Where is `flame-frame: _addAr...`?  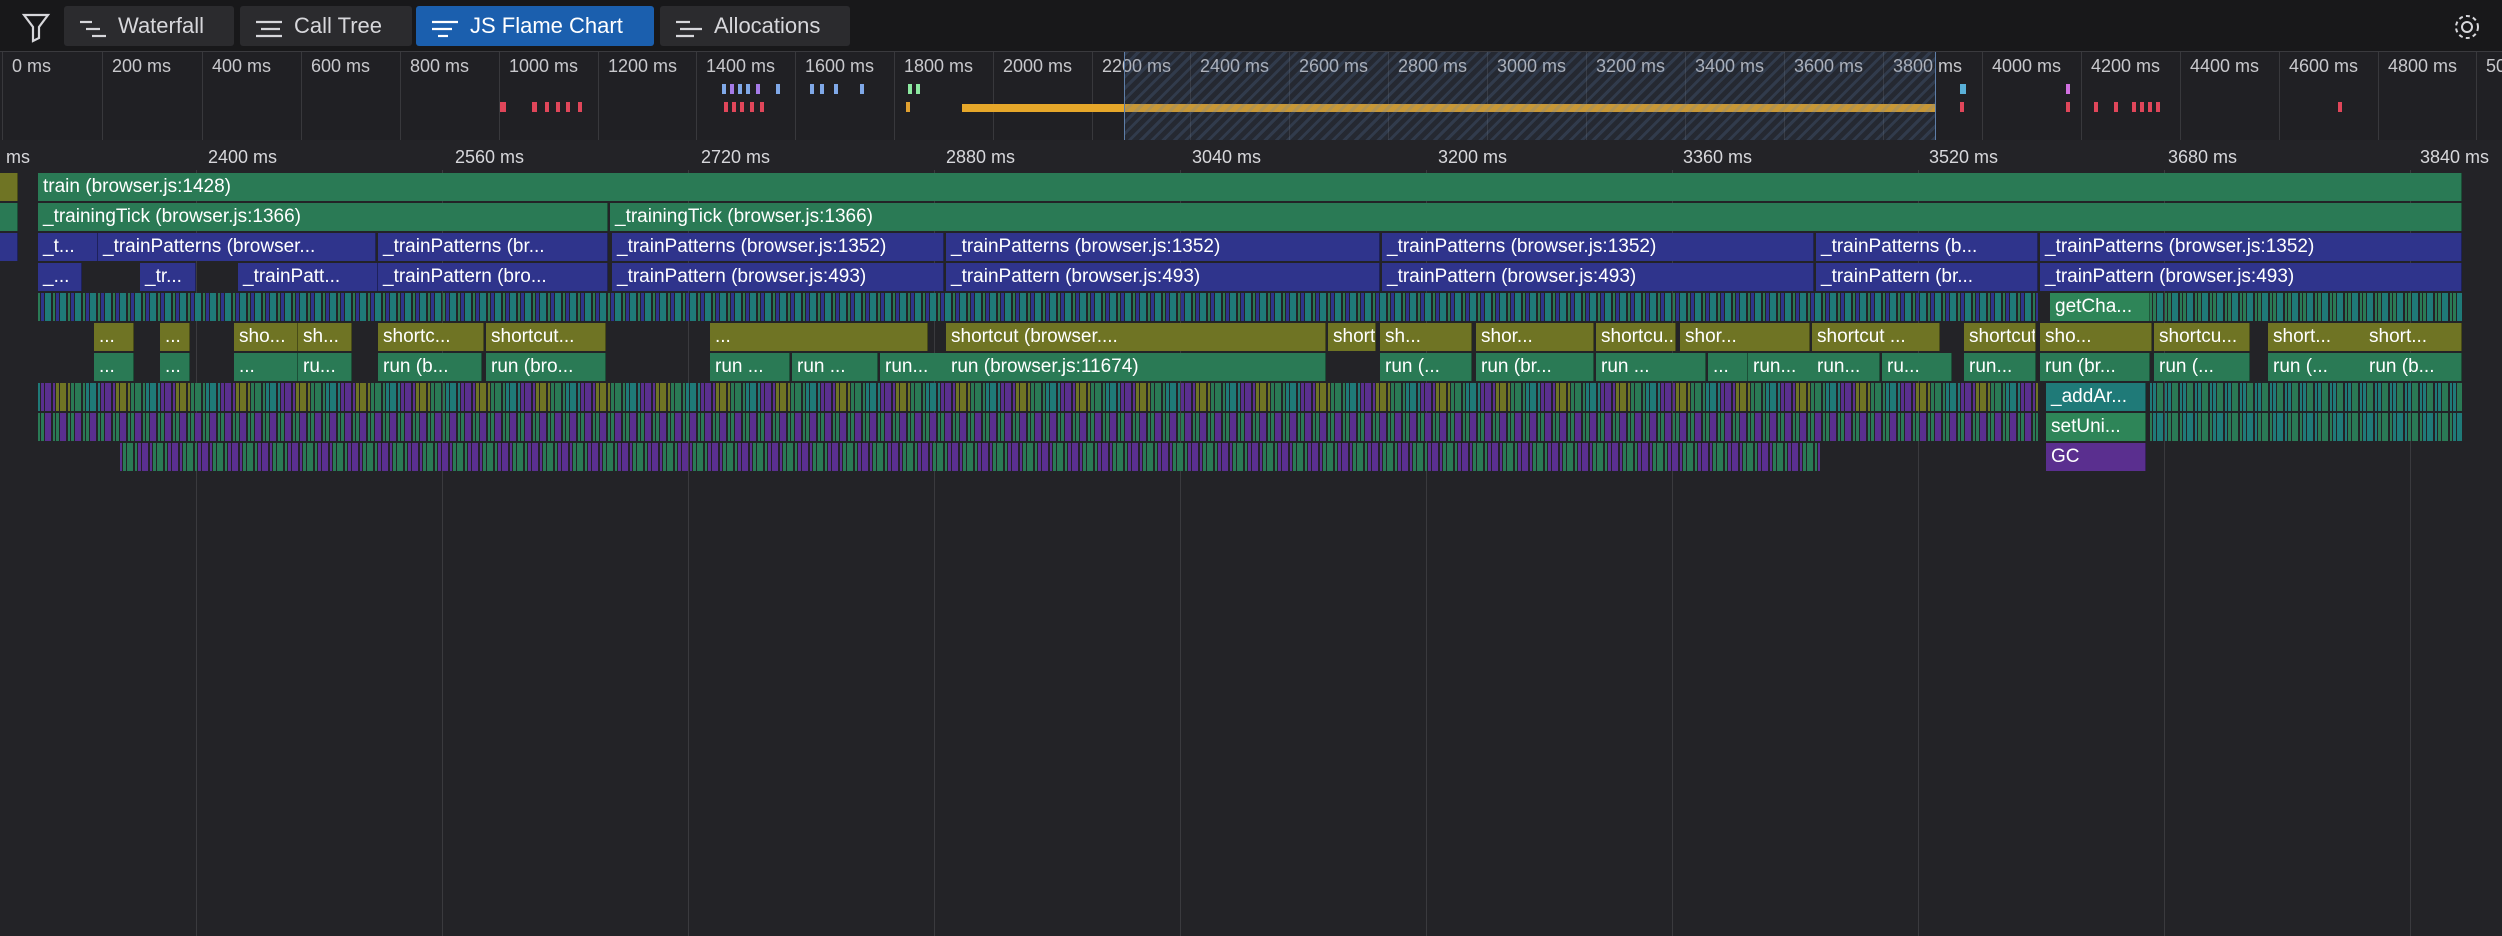 flame-frame: _addAr... is located at coordinates (2096, 397).